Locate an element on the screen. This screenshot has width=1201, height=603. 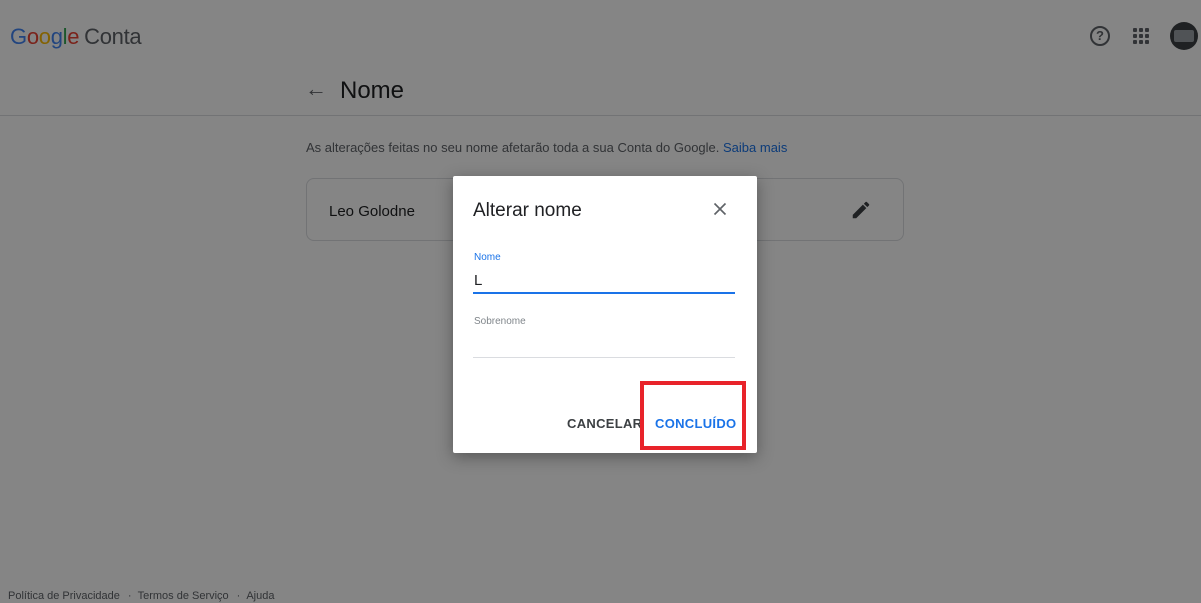
last-name-label: Sobrenome is located at coordinates (500, 321).